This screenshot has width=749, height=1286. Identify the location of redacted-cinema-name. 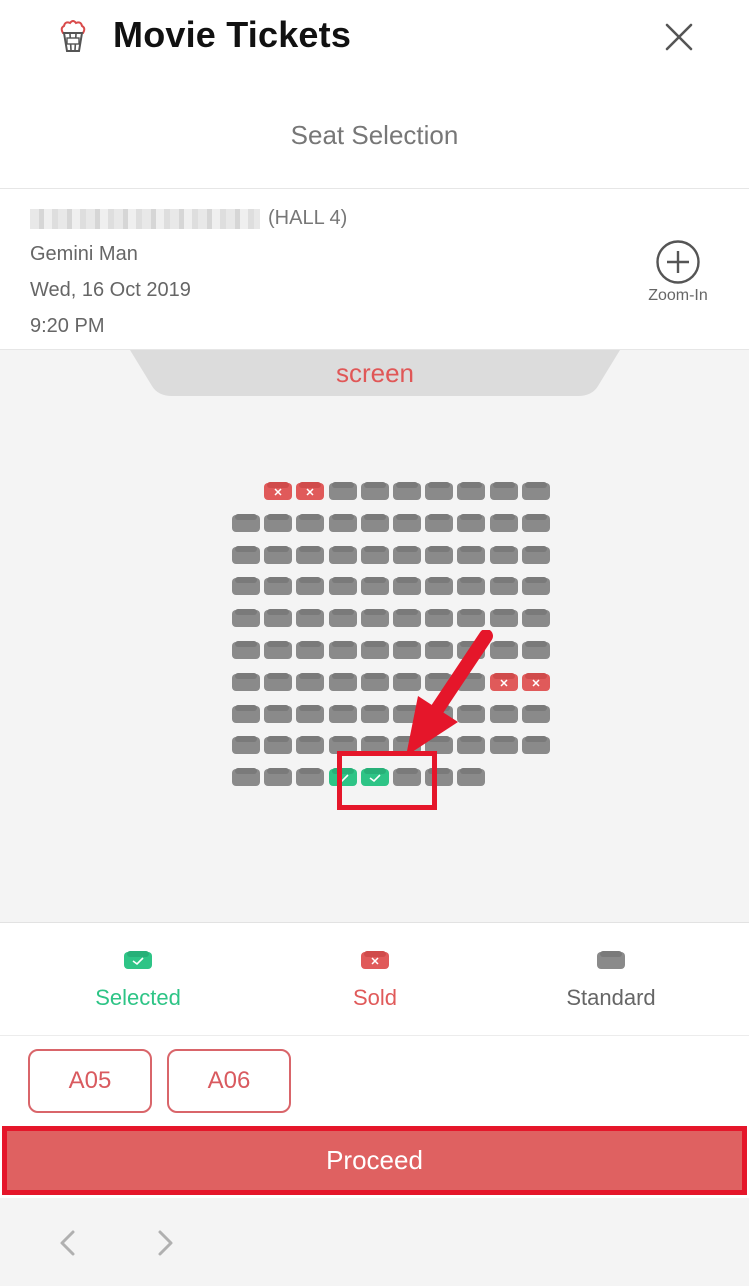
(145, 218).